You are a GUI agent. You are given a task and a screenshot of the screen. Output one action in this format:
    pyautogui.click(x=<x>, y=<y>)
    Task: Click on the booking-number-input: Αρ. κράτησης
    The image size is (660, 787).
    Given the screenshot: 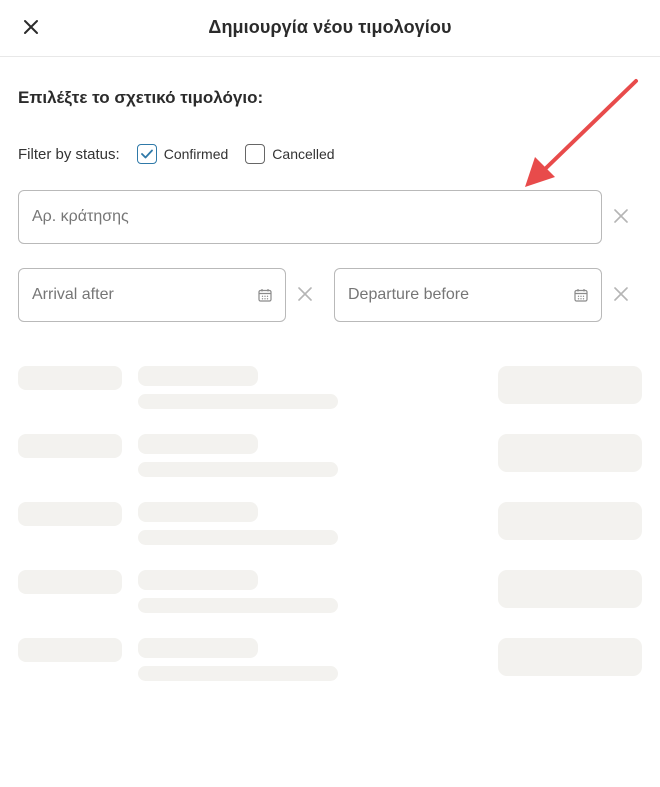 What is the action you would take?
    pyautogui.click(x=310, y=217)
    